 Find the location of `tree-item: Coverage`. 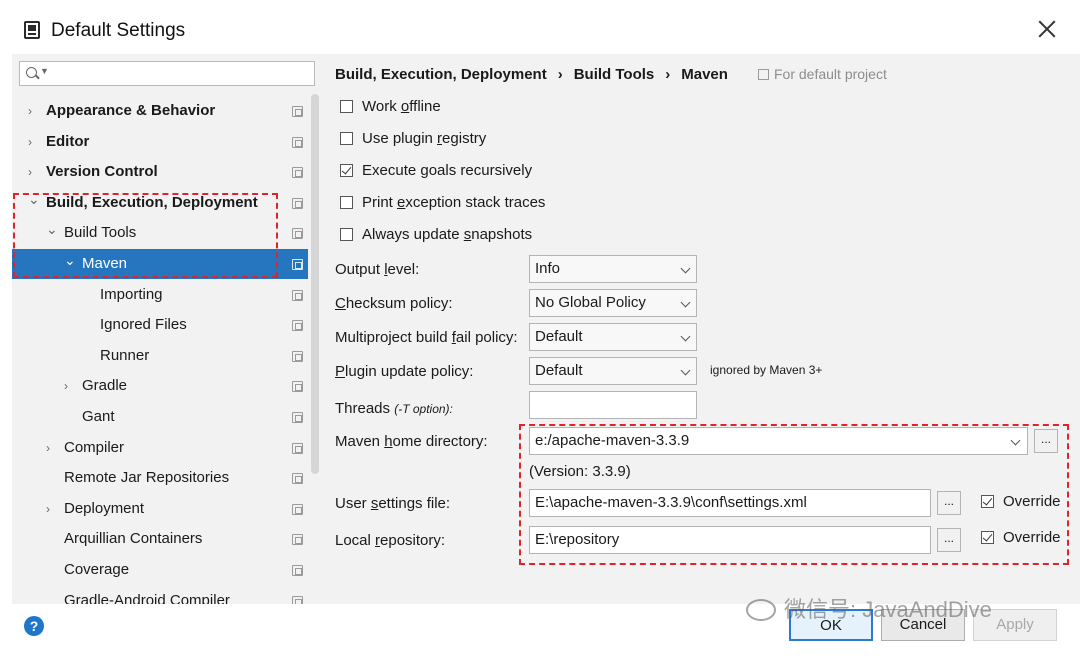

tree-item: Coverage is located at coordinates (160, 570).